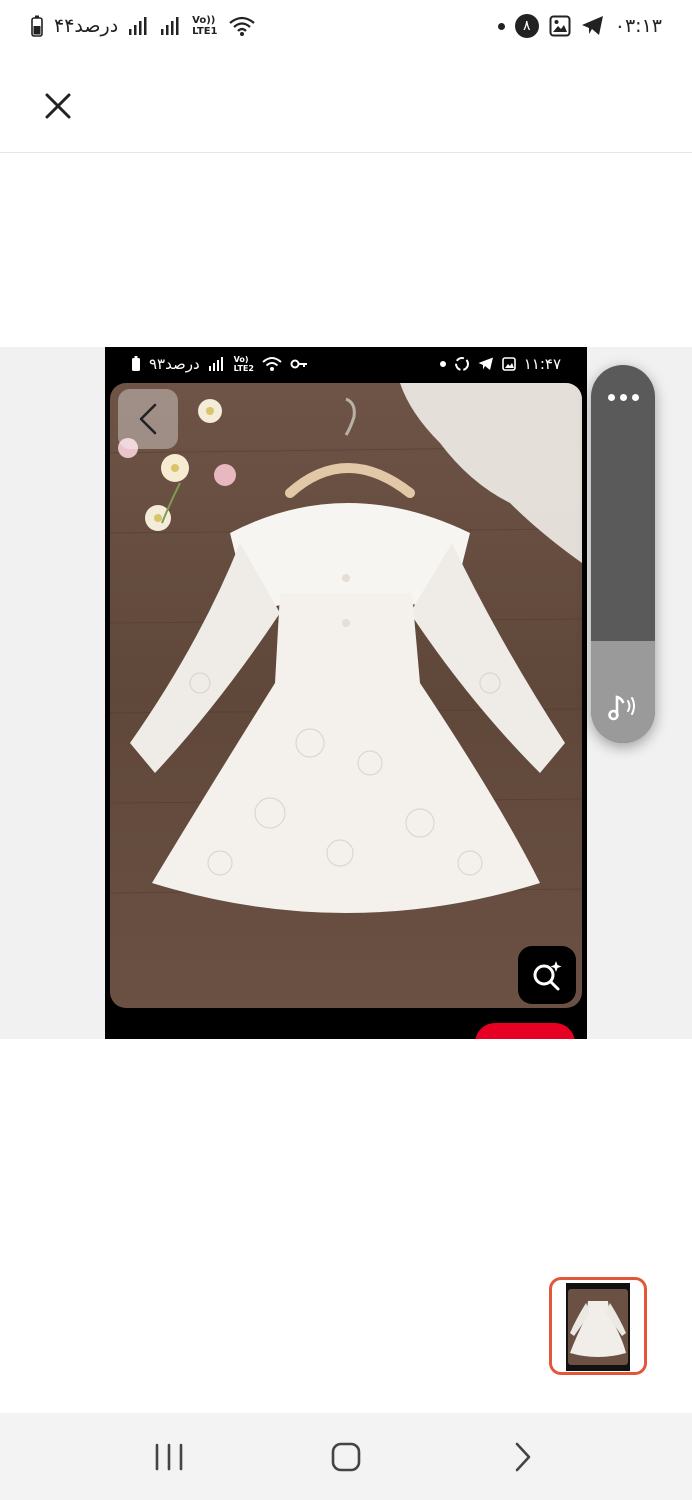  I want to click on status-right-group: ۸ ۰۳:۱۳, so click(579, 26).